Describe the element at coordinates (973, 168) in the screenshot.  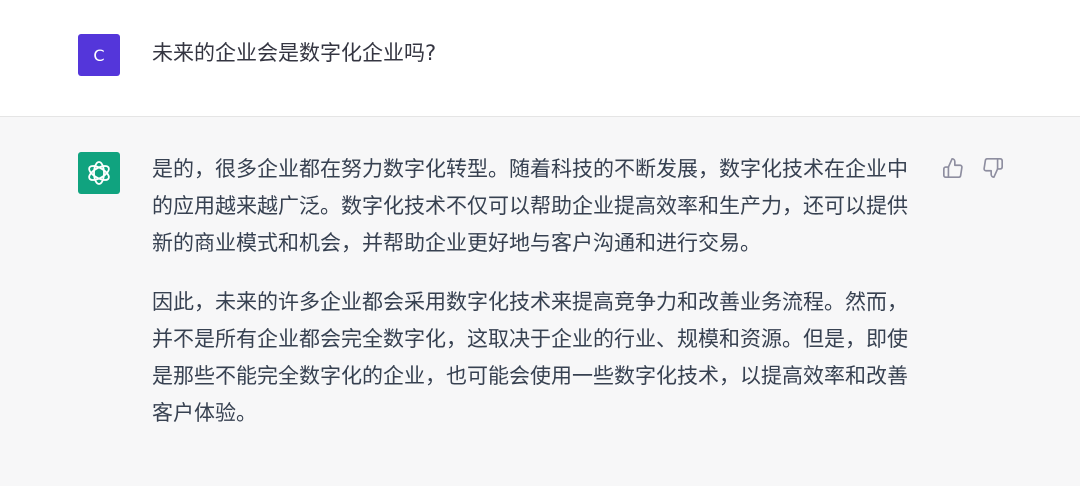
I see `feedback-buttons` at that location.